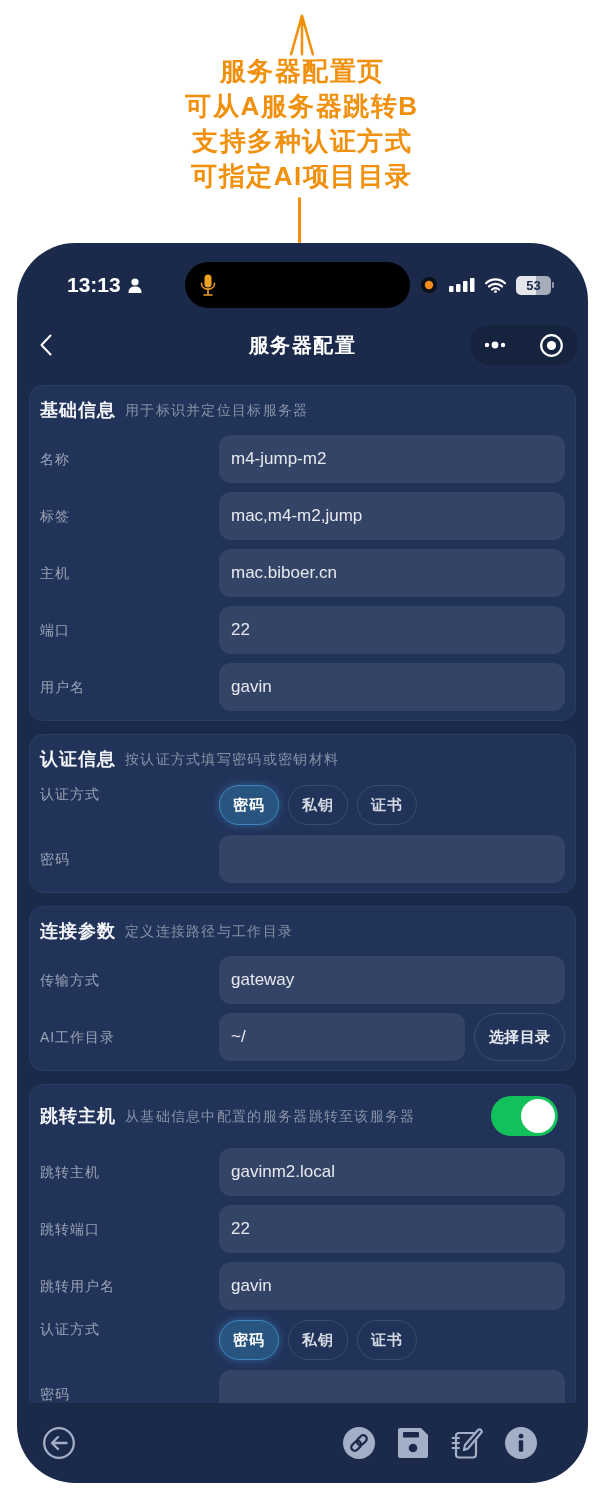  I want to click on leader-line, so click(299, 220).